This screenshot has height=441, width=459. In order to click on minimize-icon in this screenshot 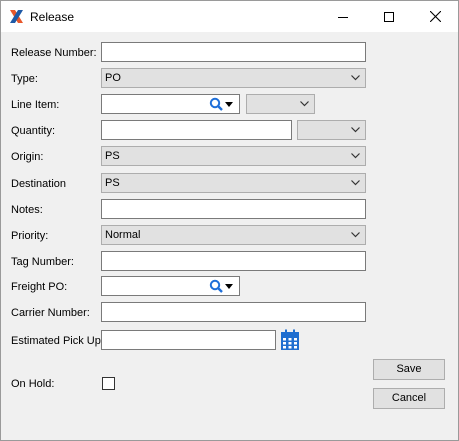, I will do `click(343, 17)`.